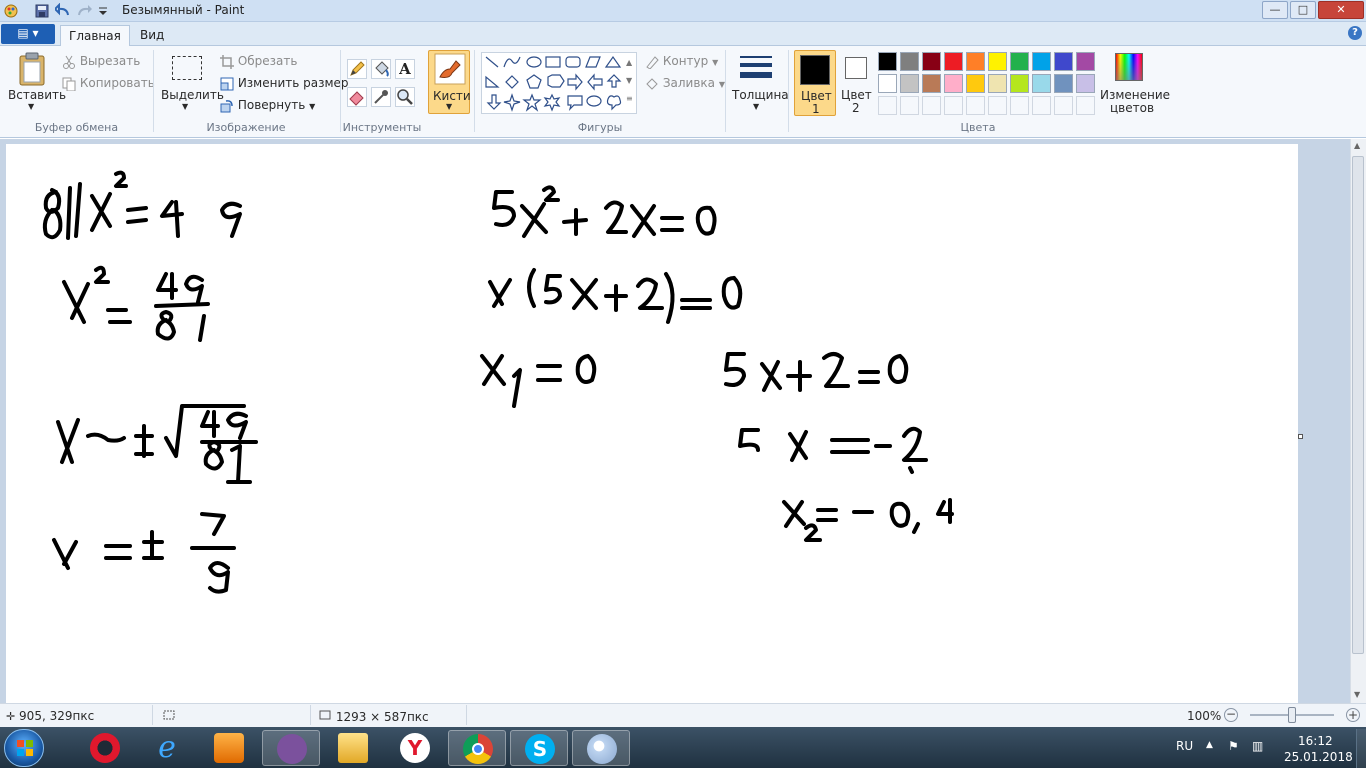  Describe the element at coordinates (685, 83) in the screenshot. I see `fill-button: Заливка ▼` at that location.